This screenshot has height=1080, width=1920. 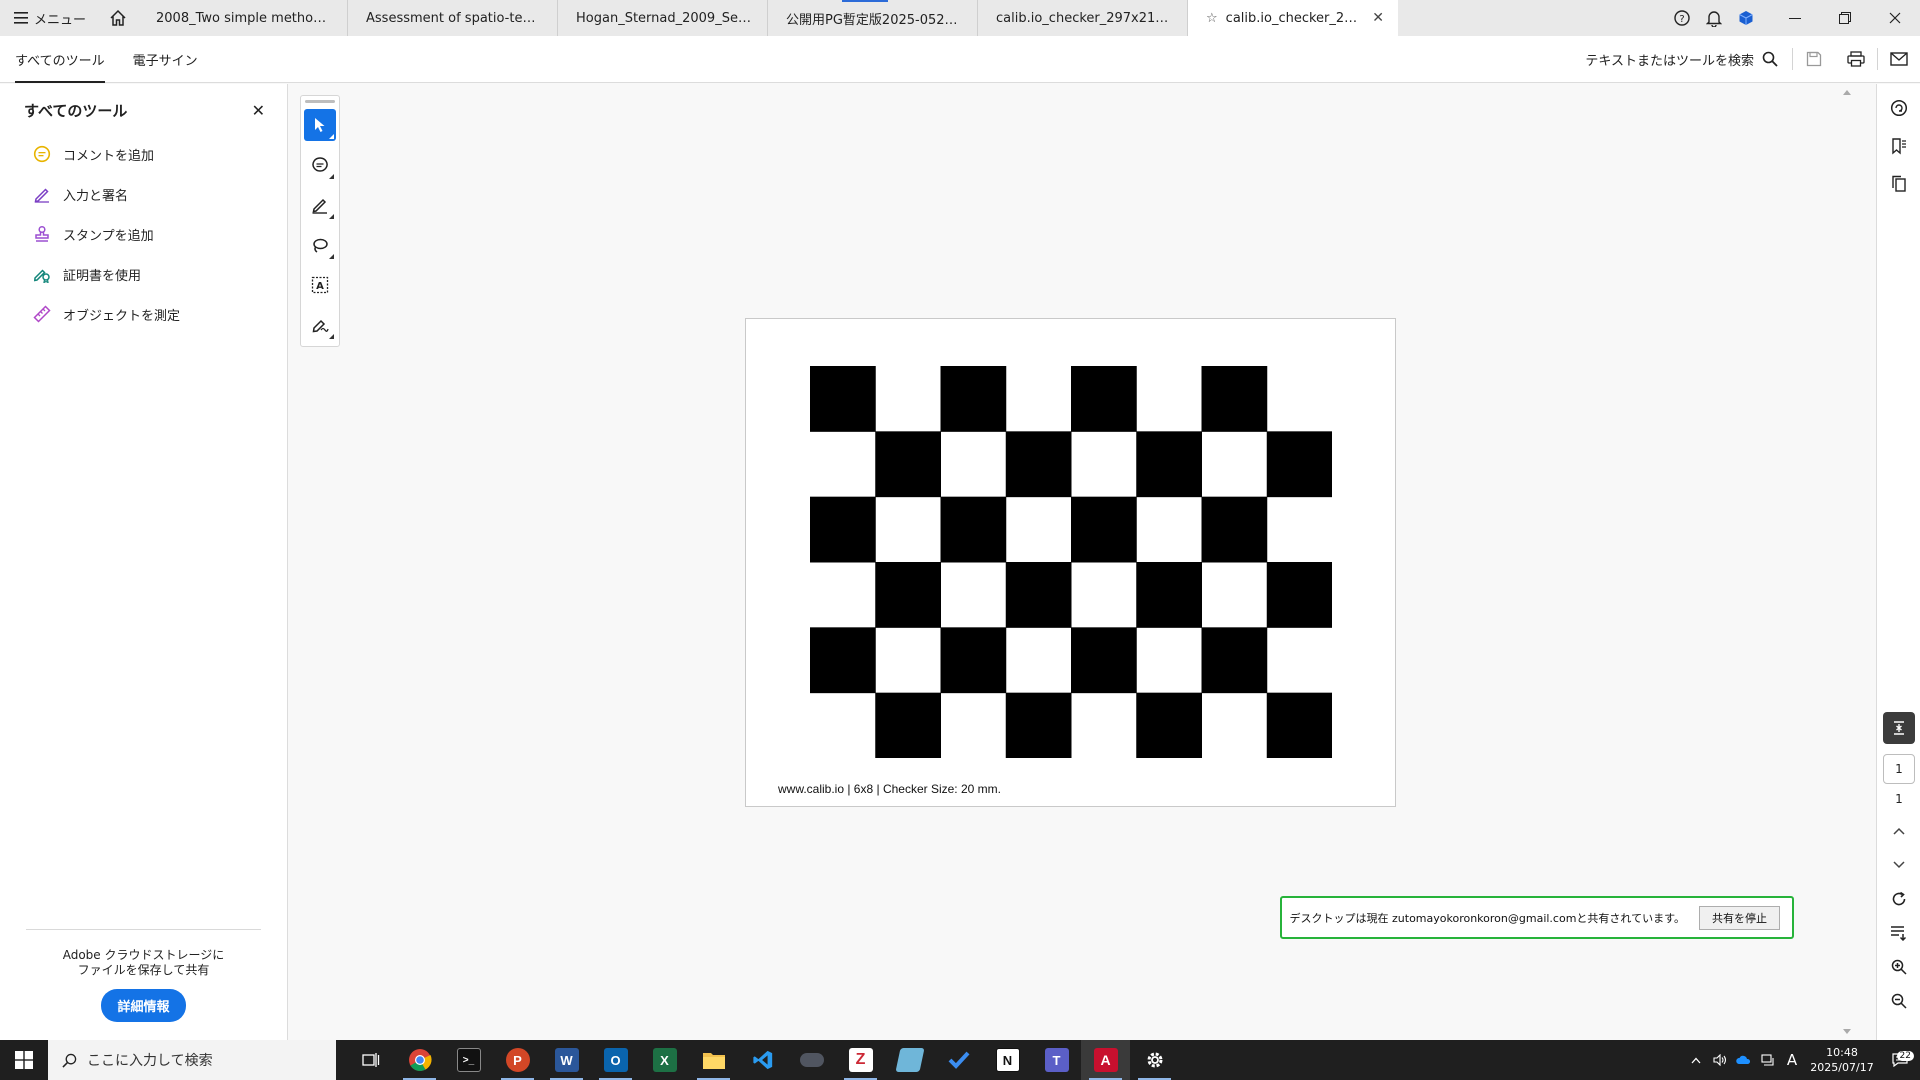 I want to click on bookmarks-button, so click(x=1898, y=146).